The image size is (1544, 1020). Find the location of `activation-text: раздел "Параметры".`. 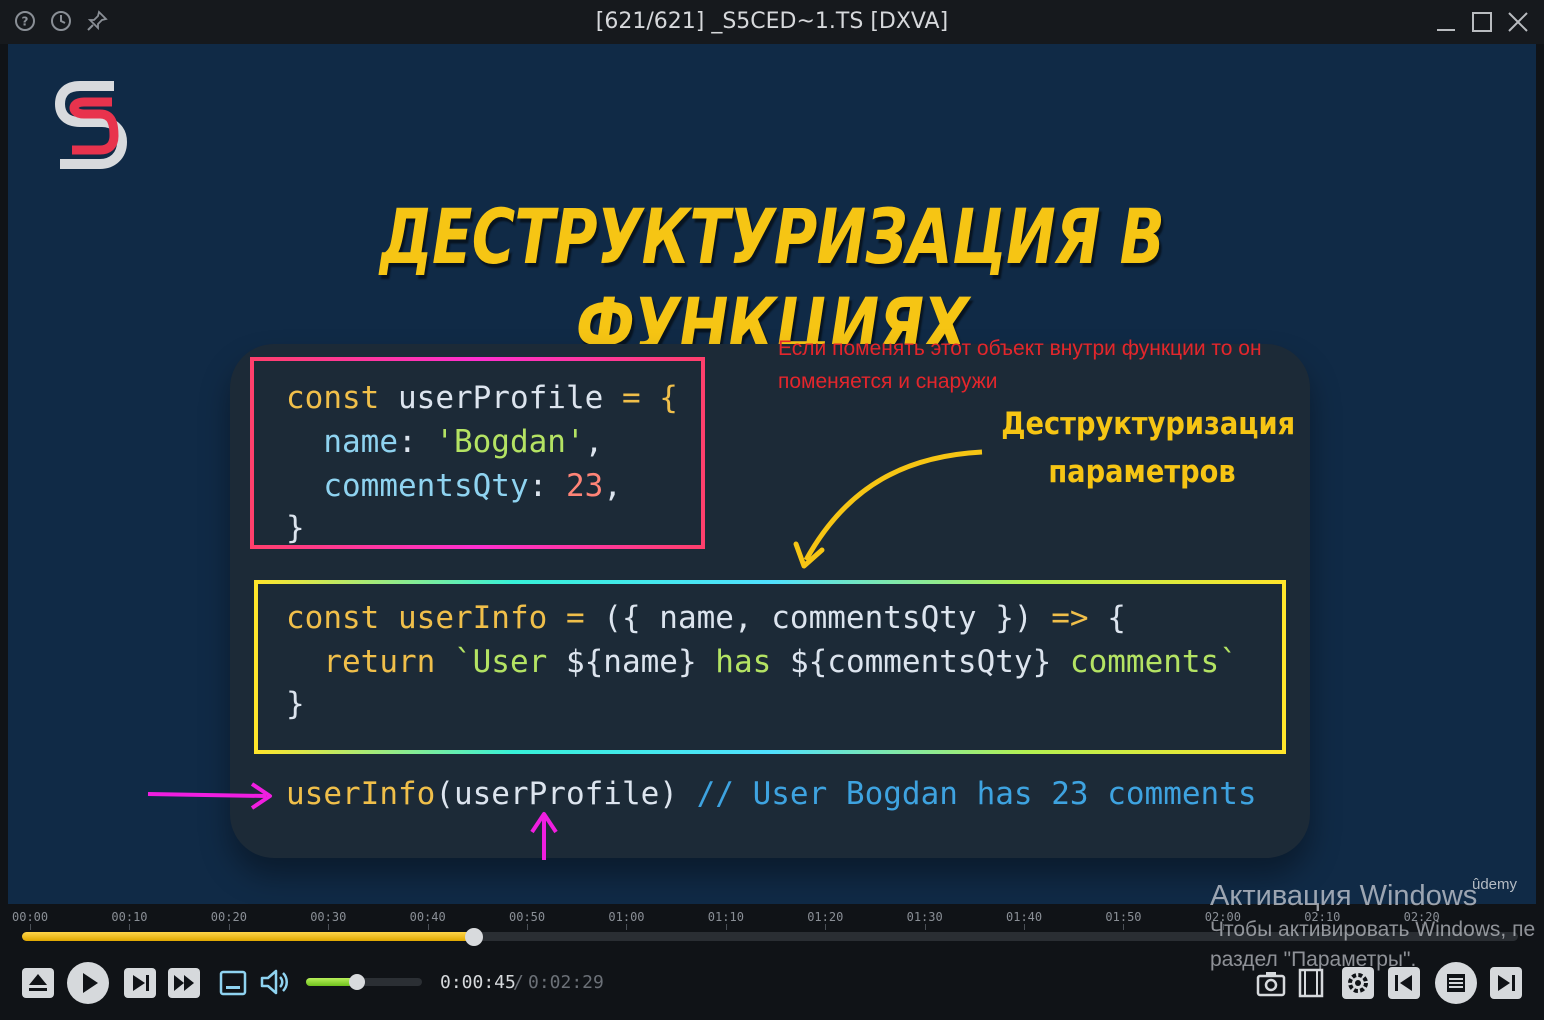

activation-text: раздел "Параметры". is located at coordinates (1313, 959).